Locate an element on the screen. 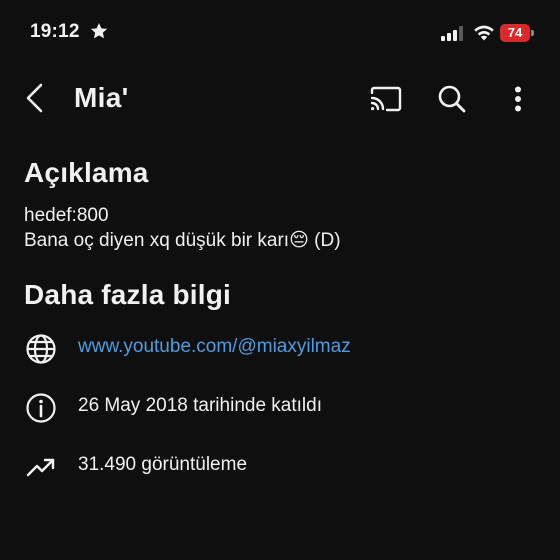  battery-percent: 74 is located at coordinates (515, 32).